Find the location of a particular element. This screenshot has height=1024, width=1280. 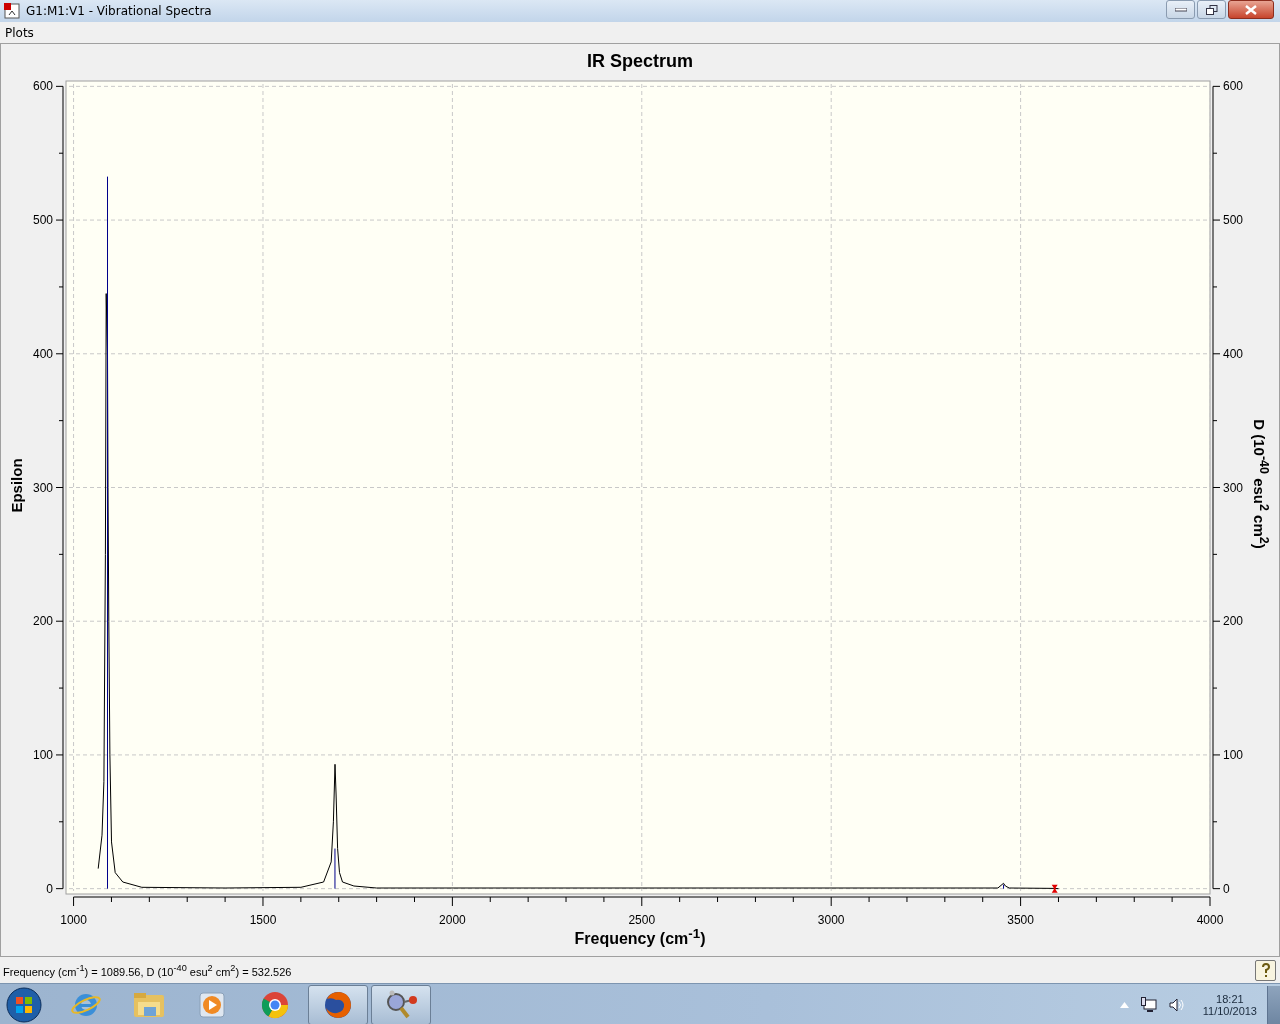

clock-time: 18:21 is located at coordinates (1230, 998).